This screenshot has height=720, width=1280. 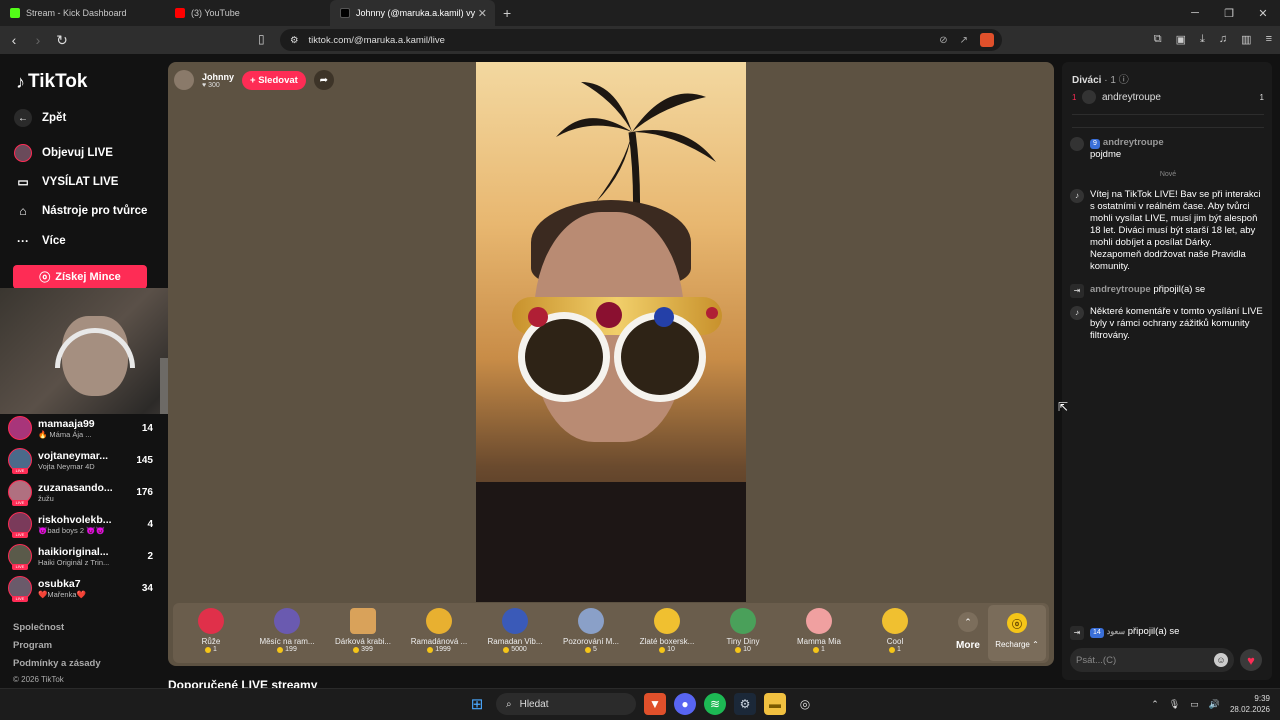 I want to click on browser-tab-kick: Stream - Kick Dashboard, so click(x=82, y=13).